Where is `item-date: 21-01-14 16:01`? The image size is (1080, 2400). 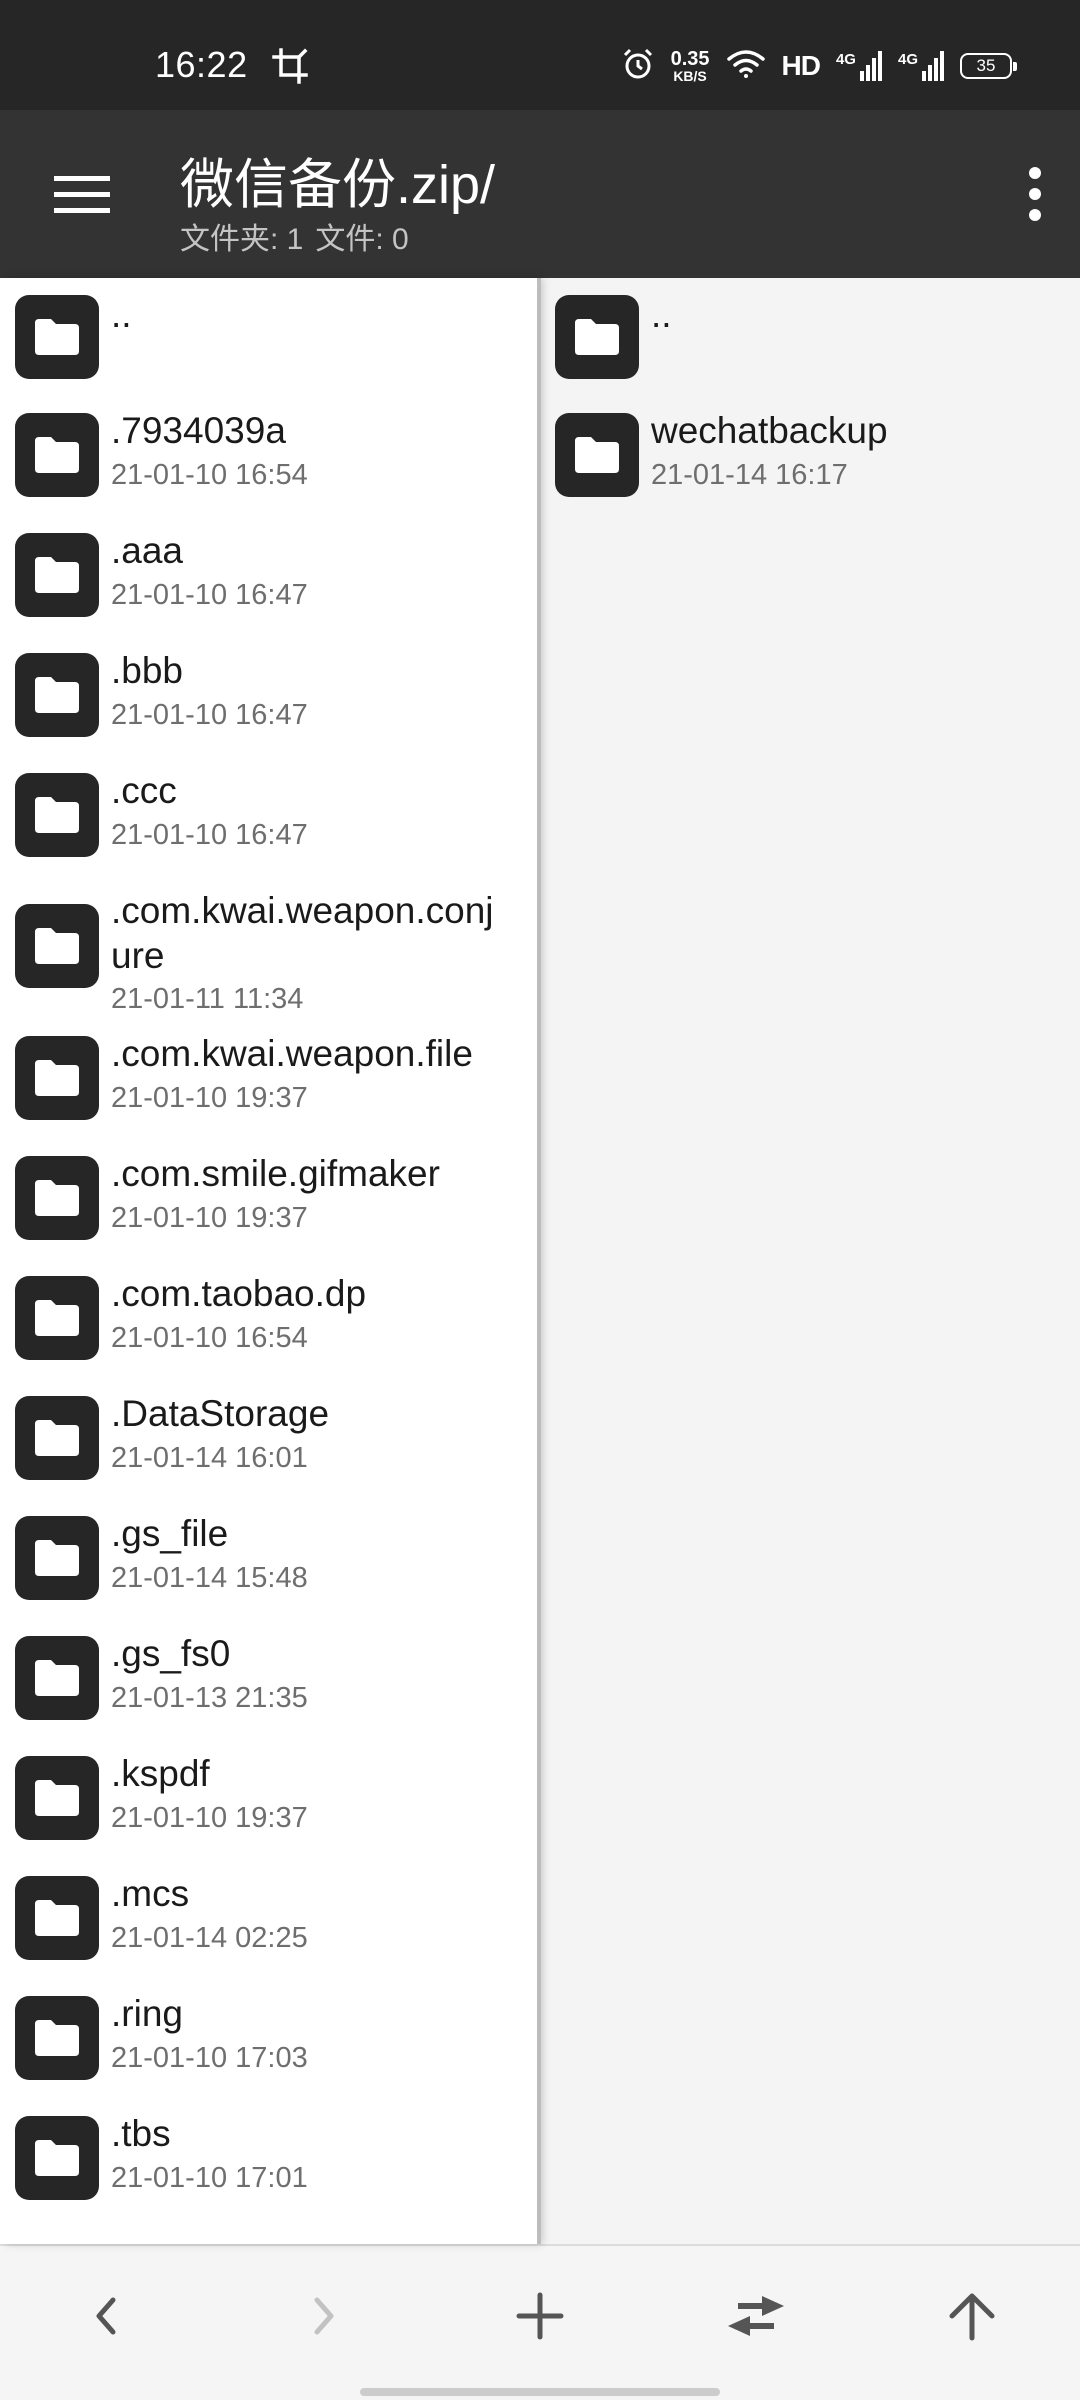 item-date: 21-01-14 16:01 is located at coordinates (209, 1458).